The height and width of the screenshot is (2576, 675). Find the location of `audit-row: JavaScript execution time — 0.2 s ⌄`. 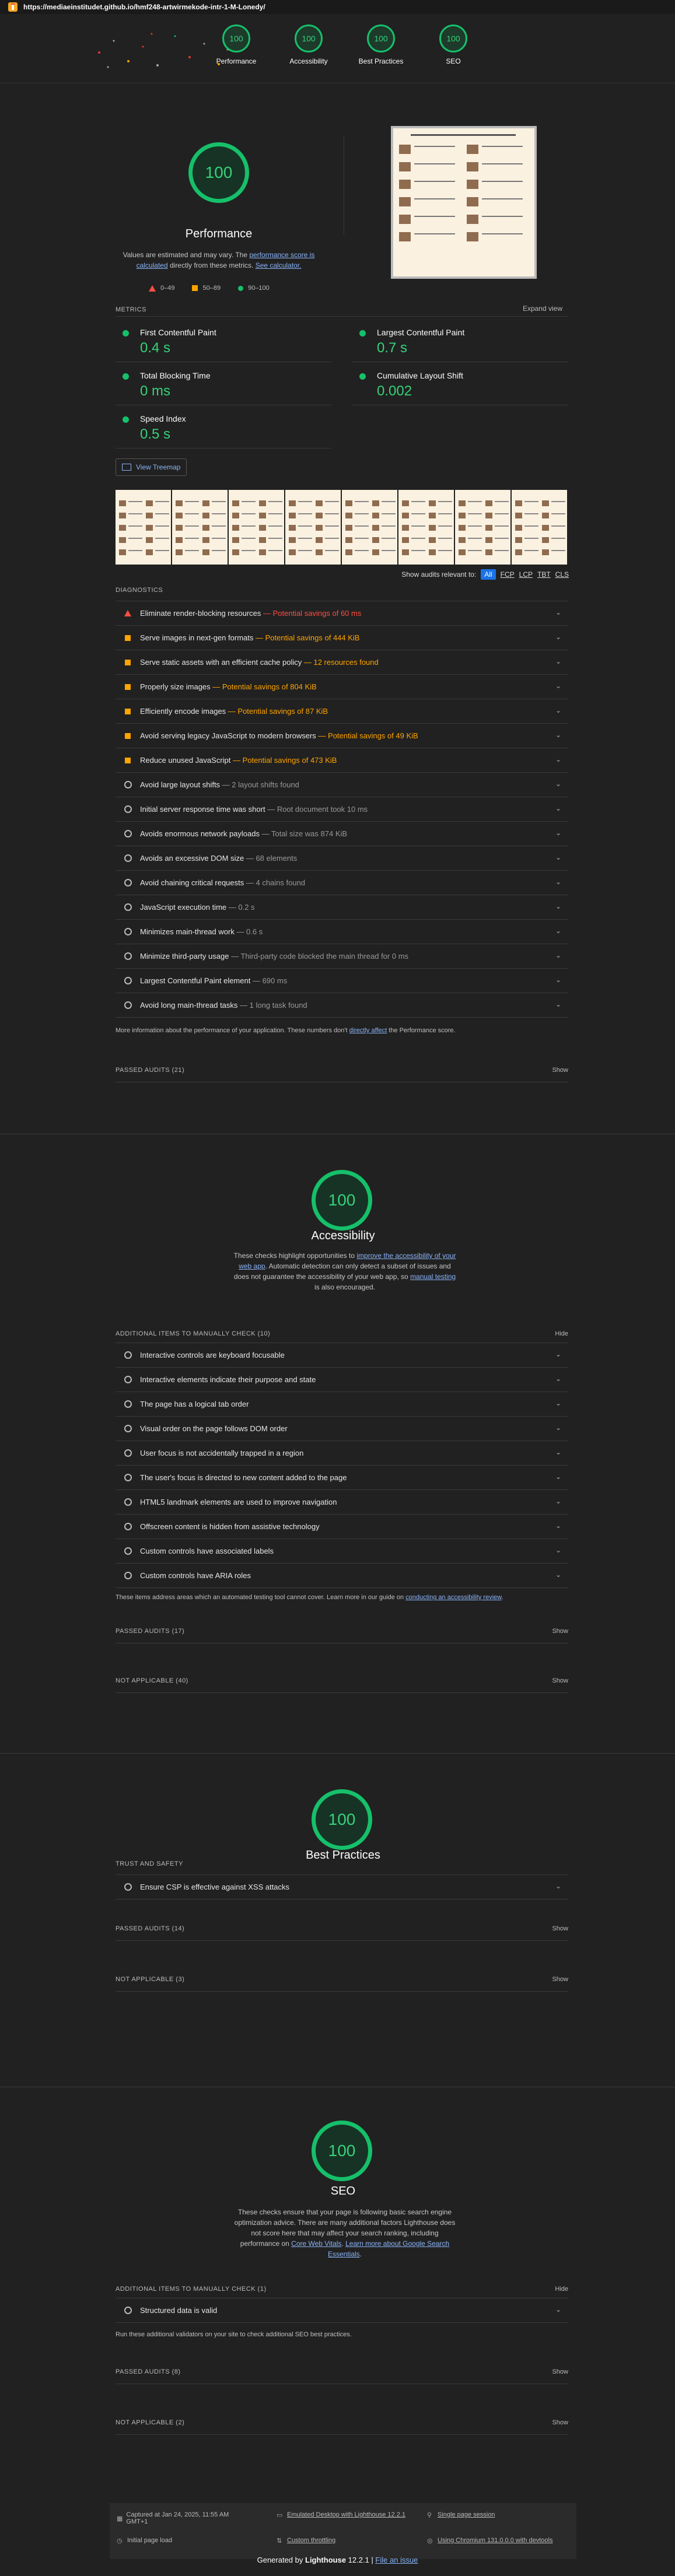

audit-row: JavaScript execution time — 0.2 s ⌄ is located at coordinates (342, 907).